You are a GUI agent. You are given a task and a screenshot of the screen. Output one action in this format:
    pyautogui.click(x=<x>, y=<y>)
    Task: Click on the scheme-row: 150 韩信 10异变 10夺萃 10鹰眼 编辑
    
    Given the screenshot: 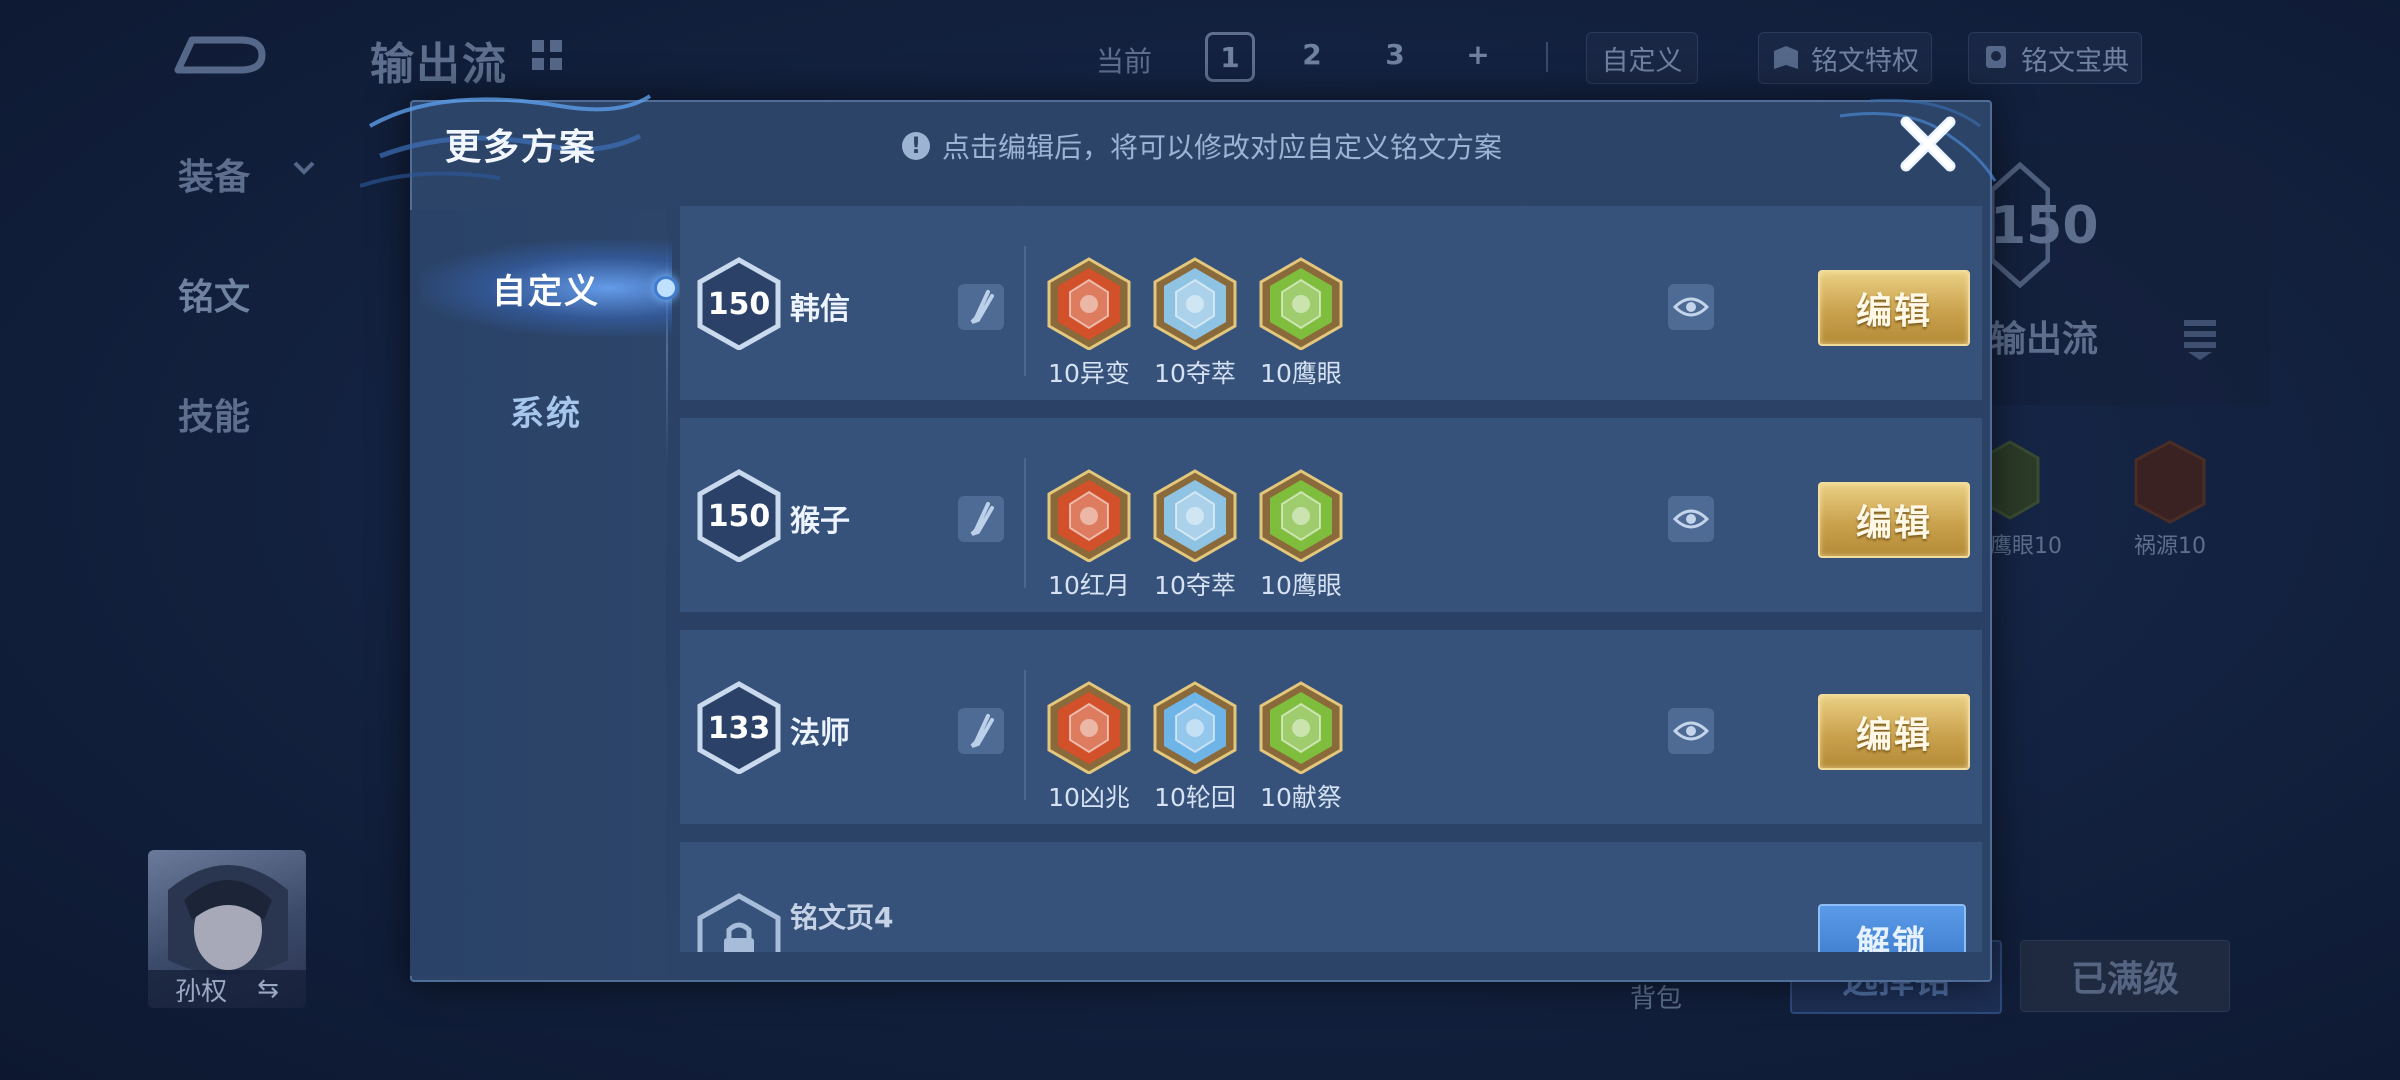 What is the action you would take?
    pyautogui.click(x=1331, y=303)
    